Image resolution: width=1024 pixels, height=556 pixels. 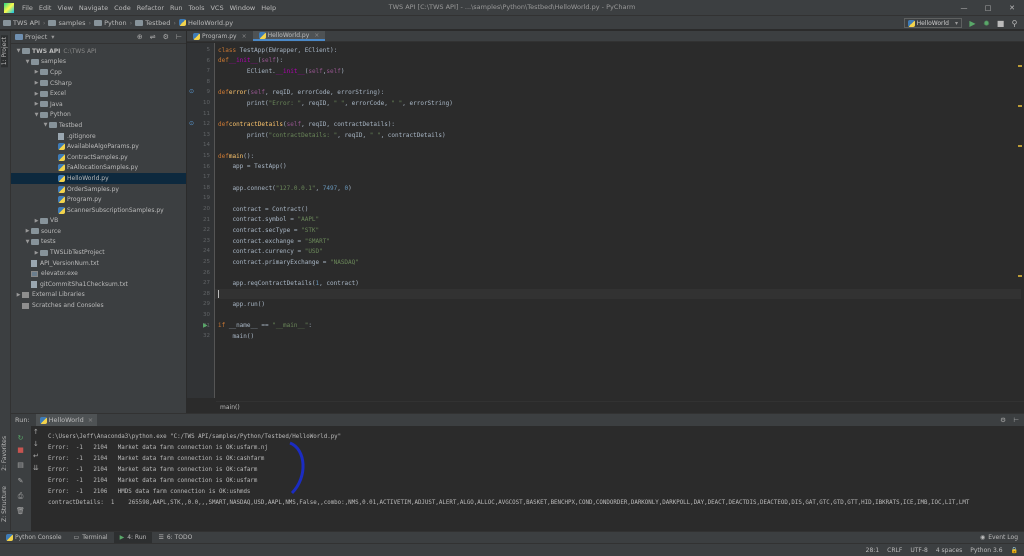 I want to click on breadcrumb-item: samples ›, so click(x=68, y=23).